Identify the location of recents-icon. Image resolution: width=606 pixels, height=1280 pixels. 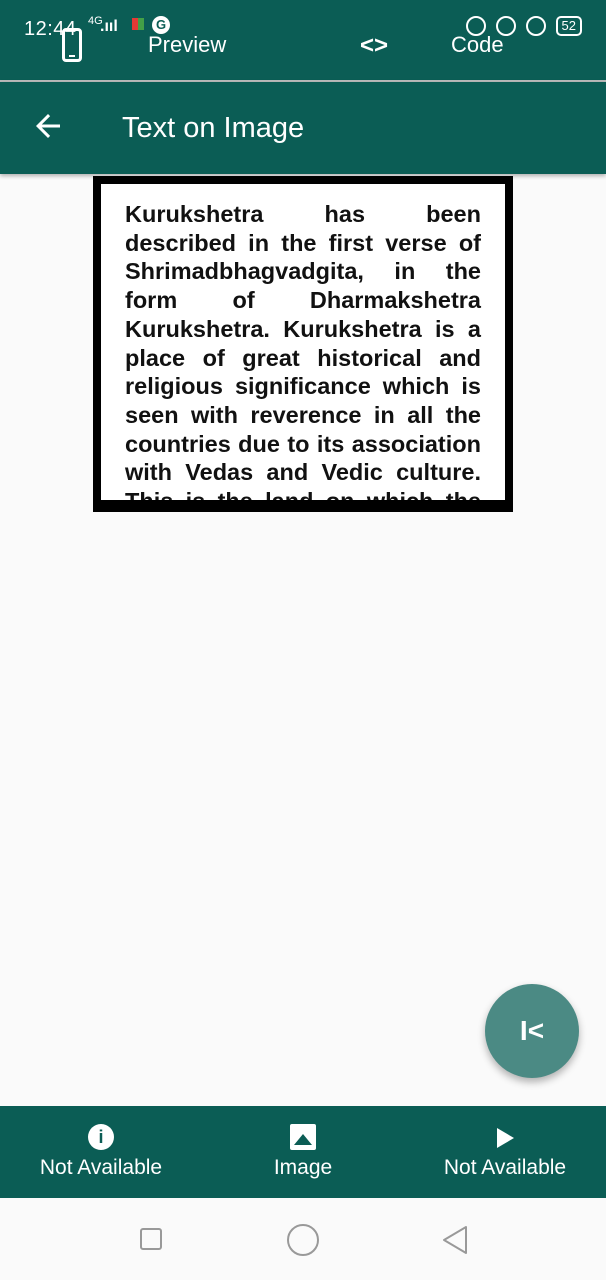
(151, 1239).